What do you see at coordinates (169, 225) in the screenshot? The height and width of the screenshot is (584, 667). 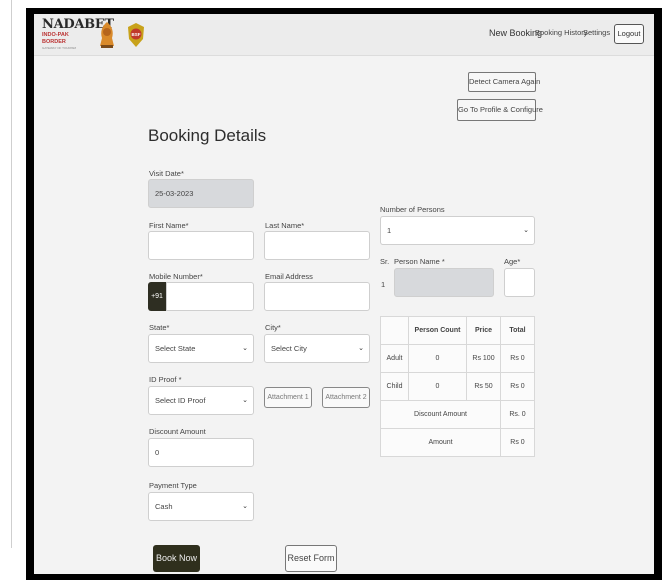 I see `first-name-label: First Name*` at bounding box center [169, 225].